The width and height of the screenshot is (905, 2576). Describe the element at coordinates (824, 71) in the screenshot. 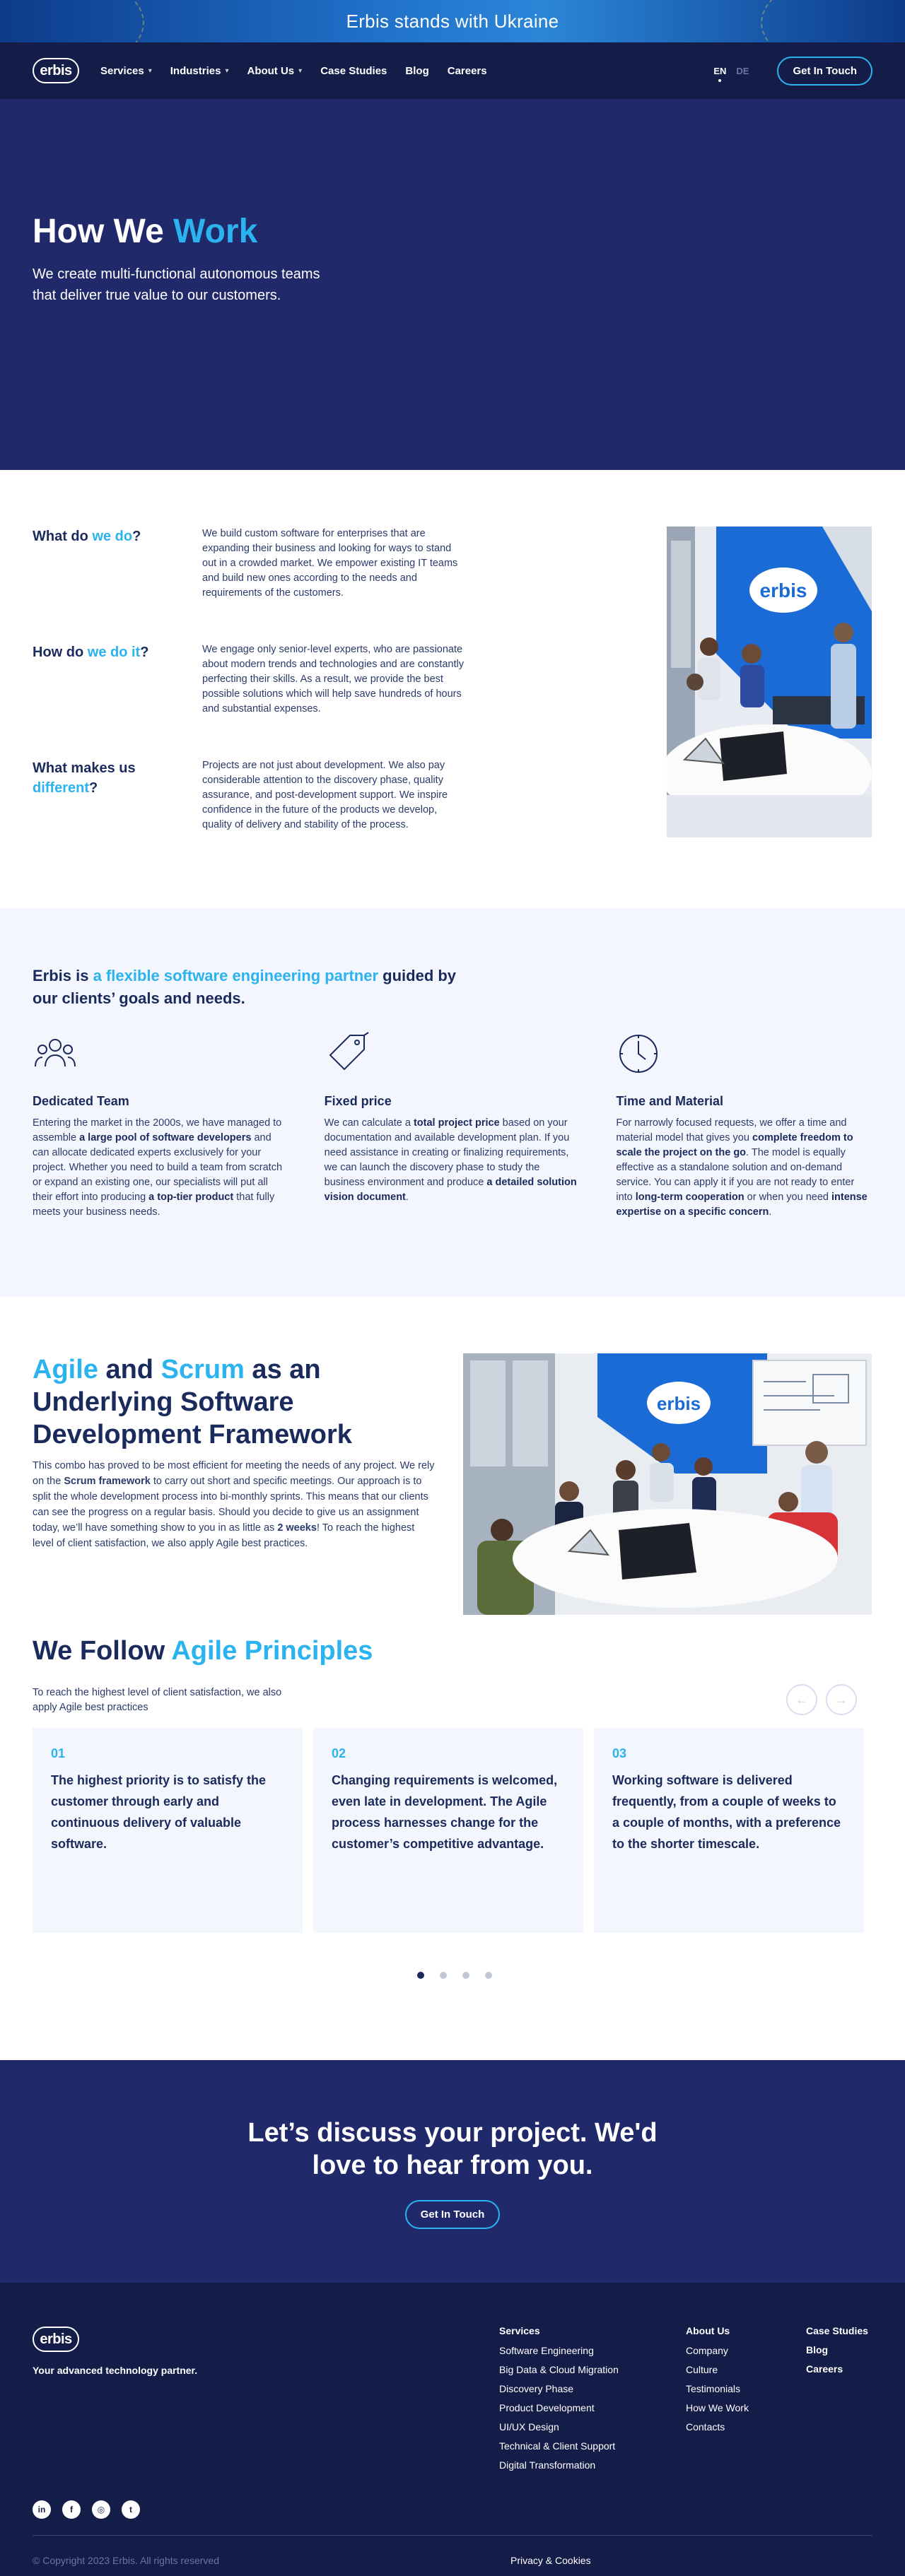

I see `get-in-touch-button: Get In Touch` at that location.